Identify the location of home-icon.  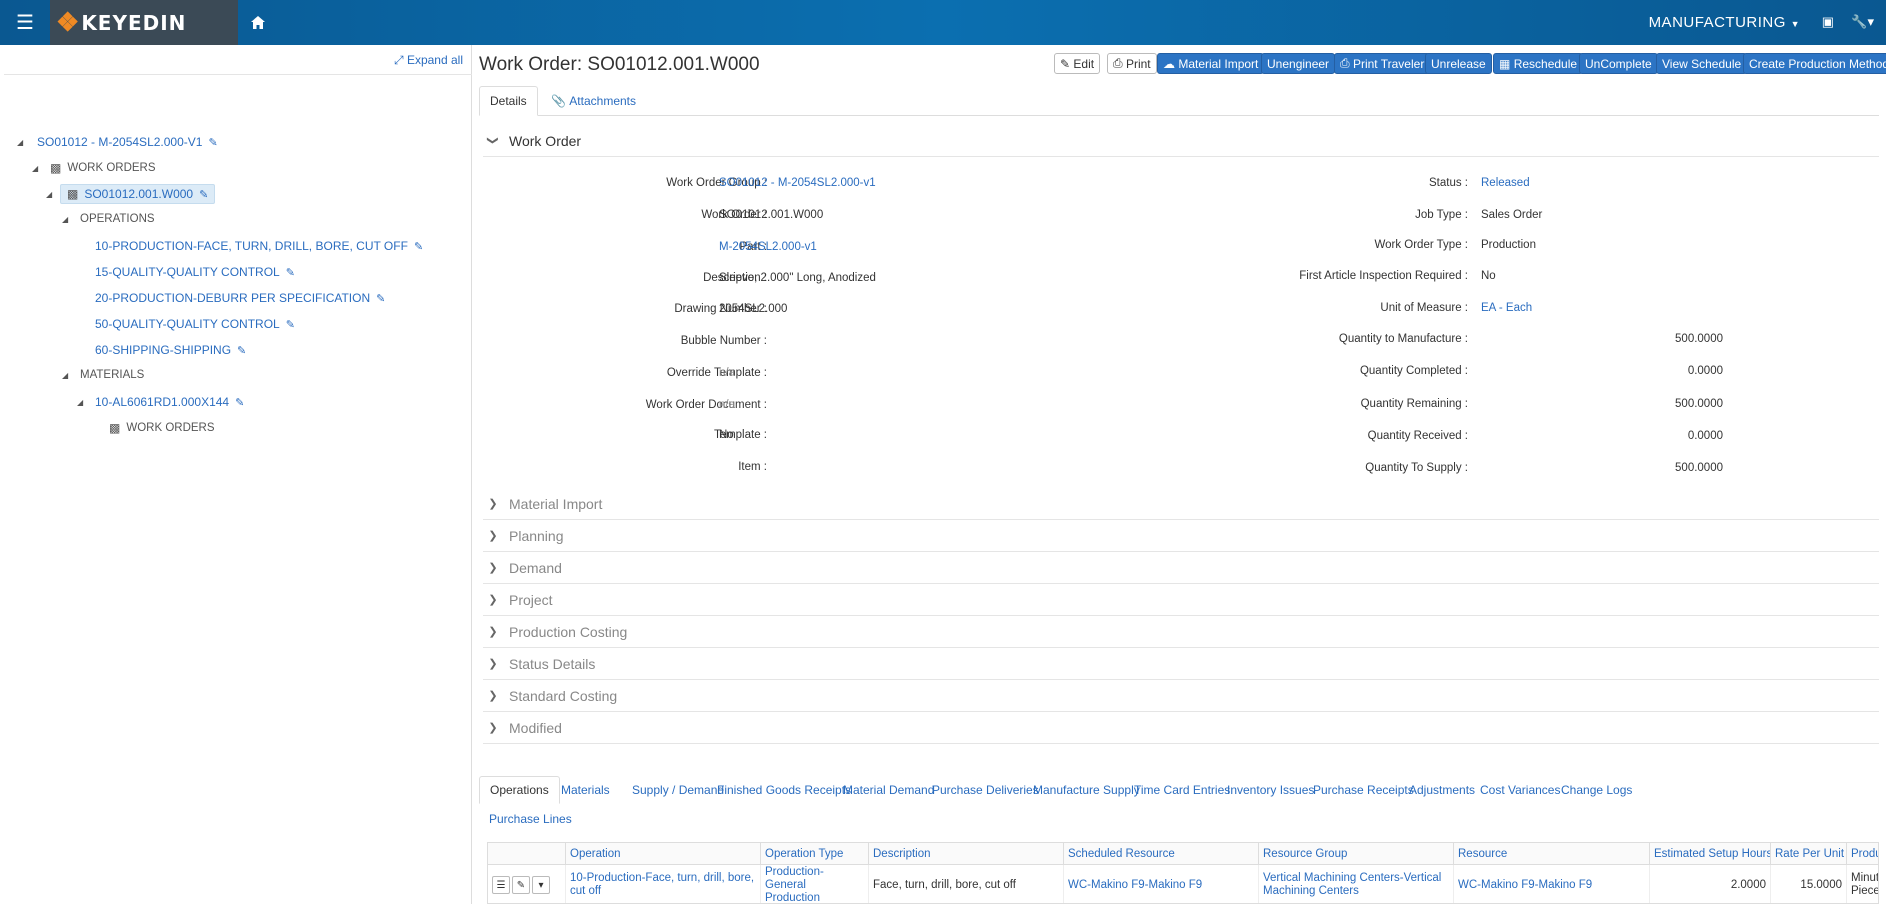
(258, 22).